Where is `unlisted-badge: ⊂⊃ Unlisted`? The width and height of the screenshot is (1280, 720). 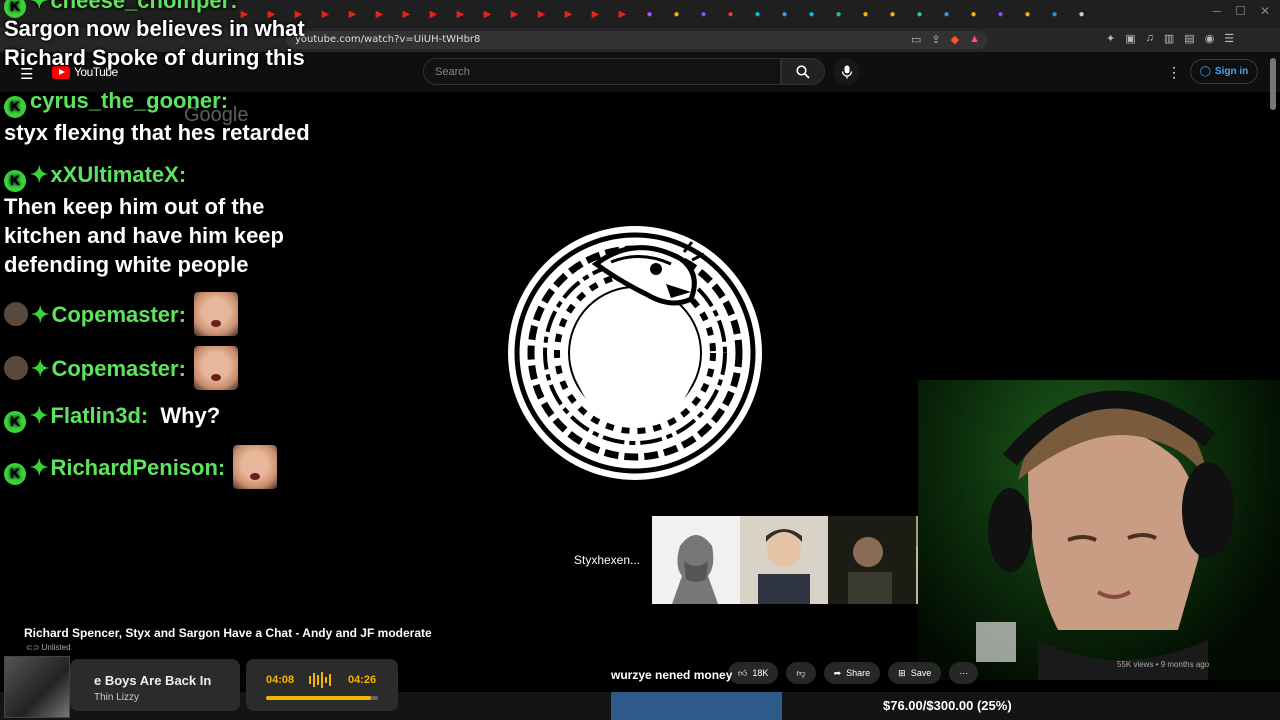
unlisted-badge: ⊂⊃ Unlisted is located at coordinates (48, 647).